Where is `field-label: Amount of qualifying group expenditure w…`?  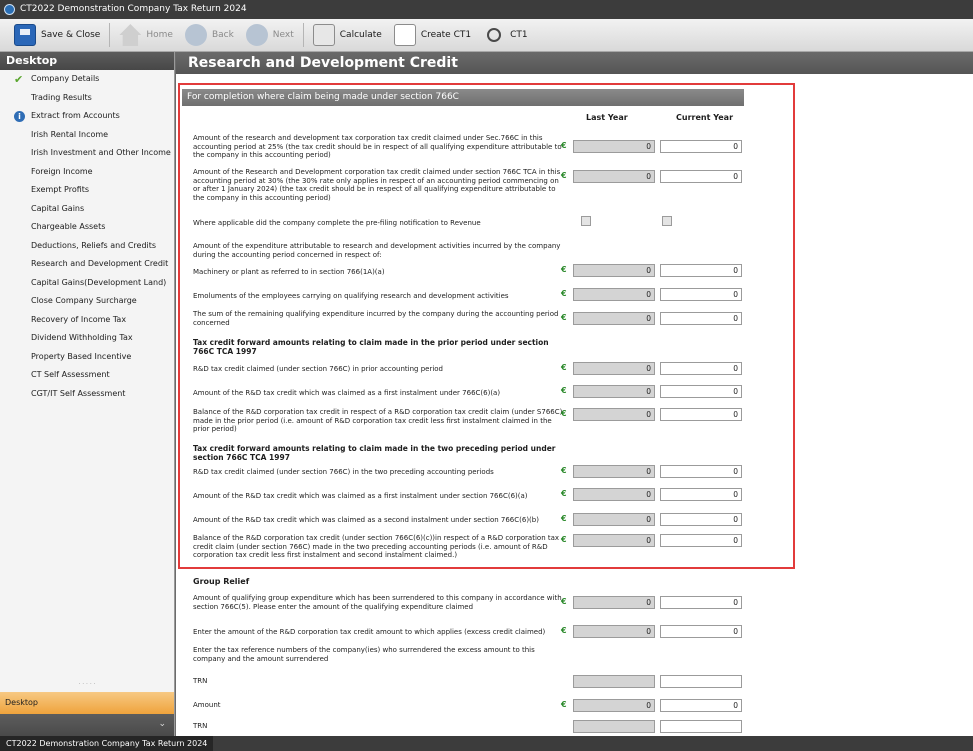
field-label: Amount of qualifying group expenditure w… is located at coordinates (377, 602).